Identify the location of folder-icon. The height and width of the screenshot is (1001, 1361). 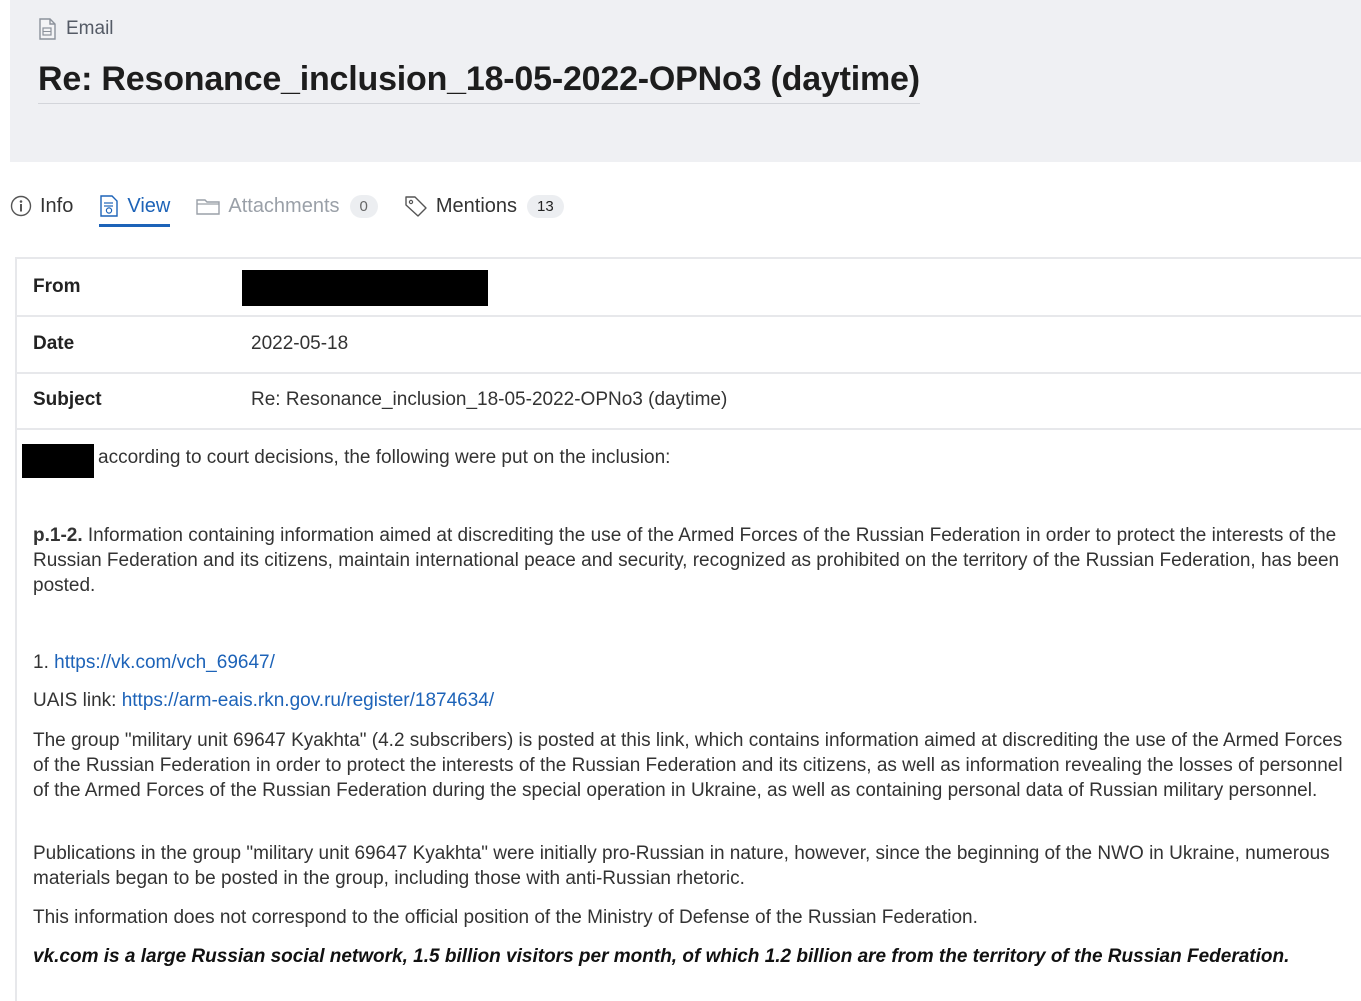
(208, 207).